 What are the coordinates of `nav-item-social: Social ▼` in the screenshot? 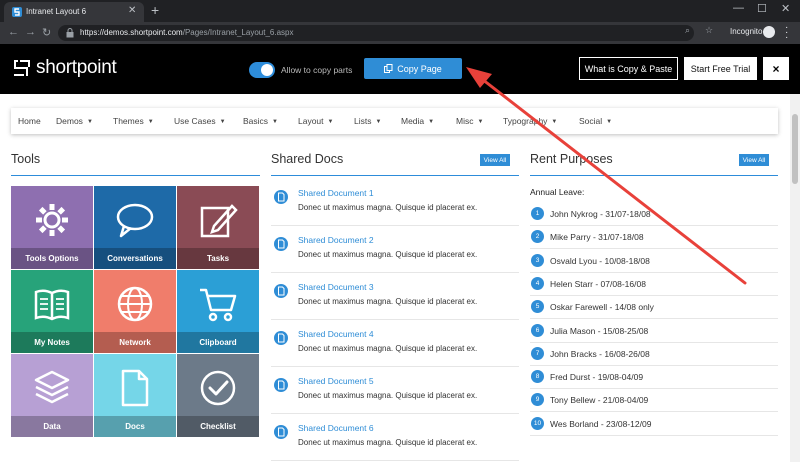 It's located at (595, 121).